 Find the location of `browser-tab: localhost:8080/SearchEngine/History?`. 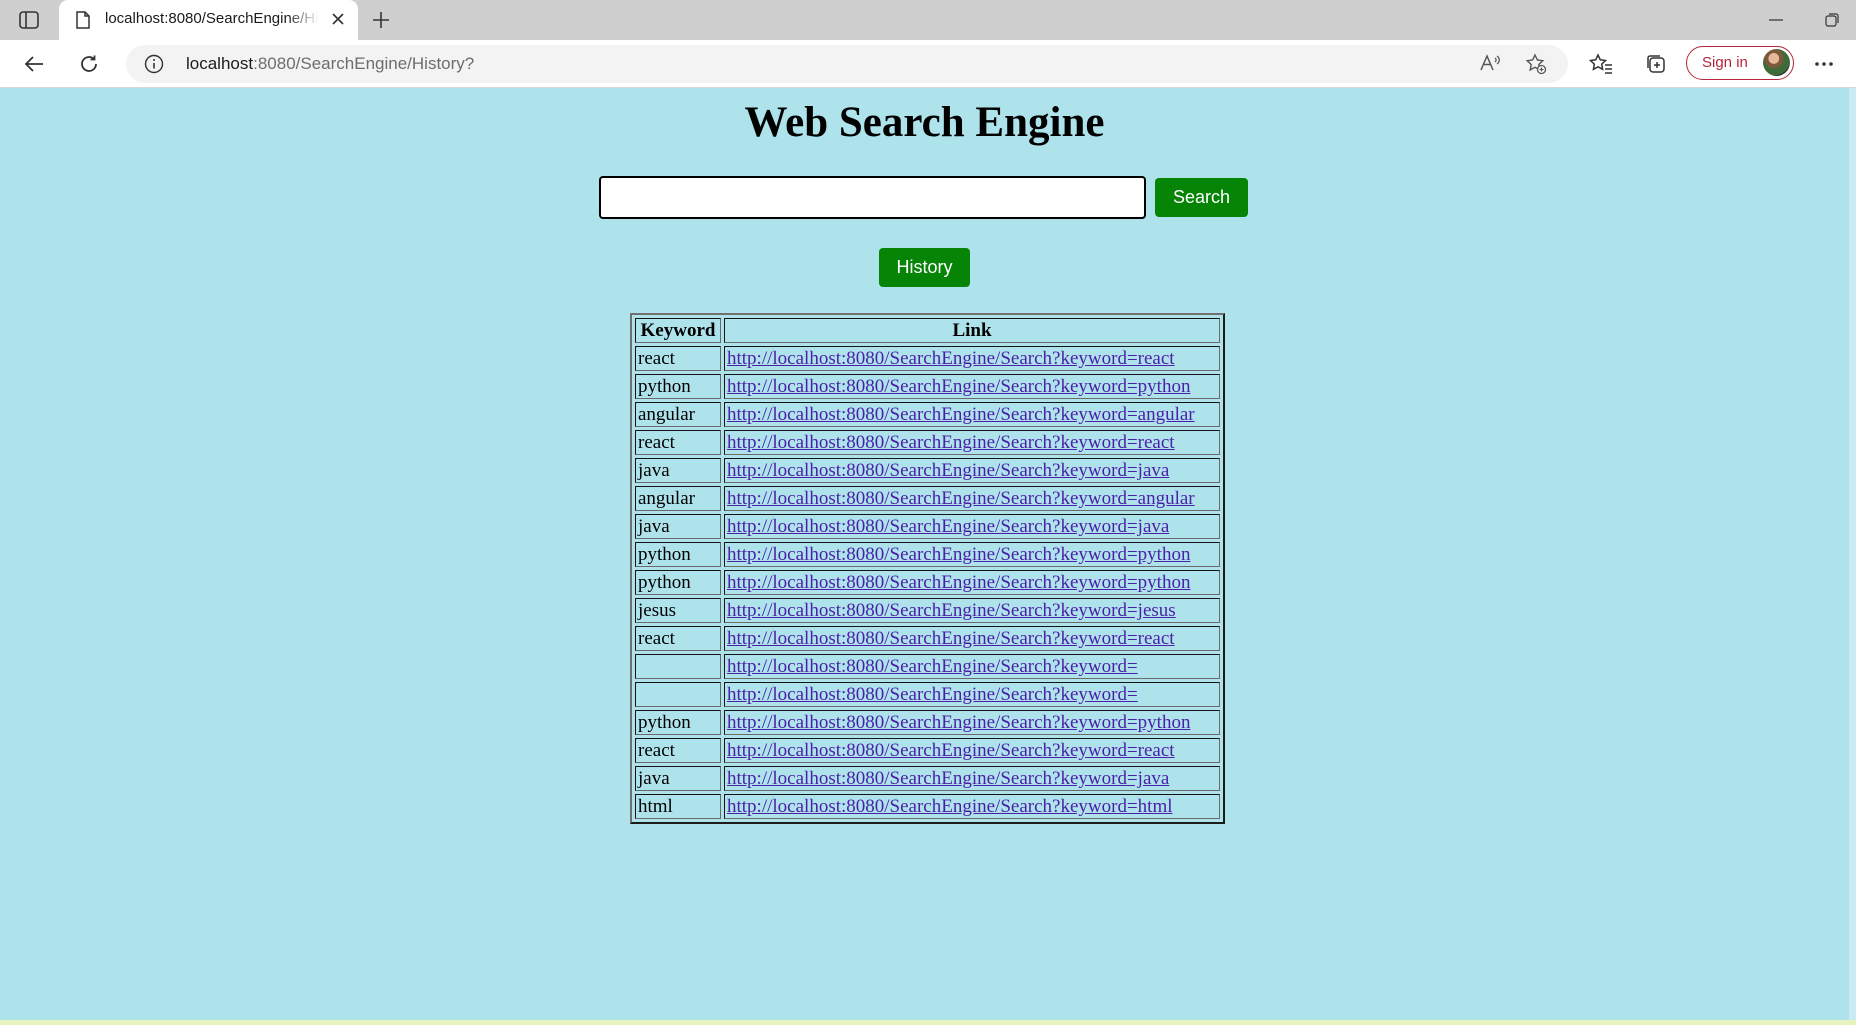

browser-tab: localhost:8080/SearchEngine/History? is located at coordinates (208, 20).